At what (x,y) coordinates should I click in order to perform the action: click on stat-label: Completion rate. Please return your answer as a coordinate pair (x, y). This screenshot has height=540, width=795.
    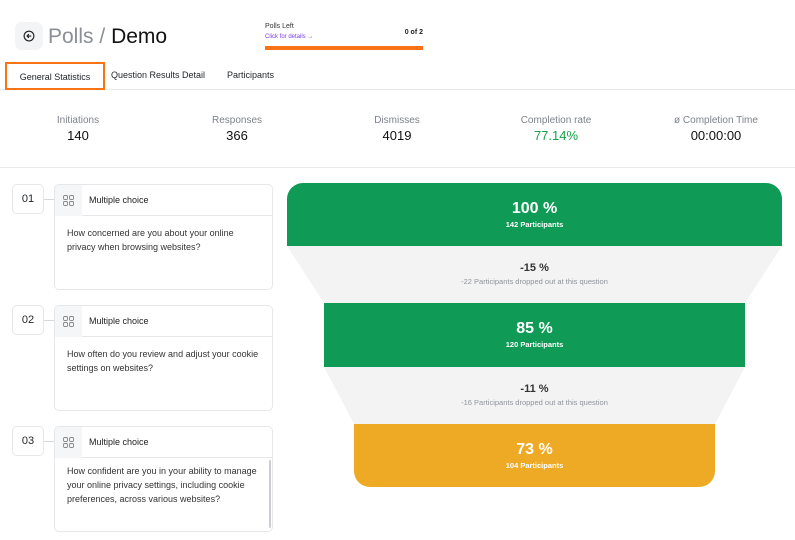
    Looking at the image, I should click on (556, 120).